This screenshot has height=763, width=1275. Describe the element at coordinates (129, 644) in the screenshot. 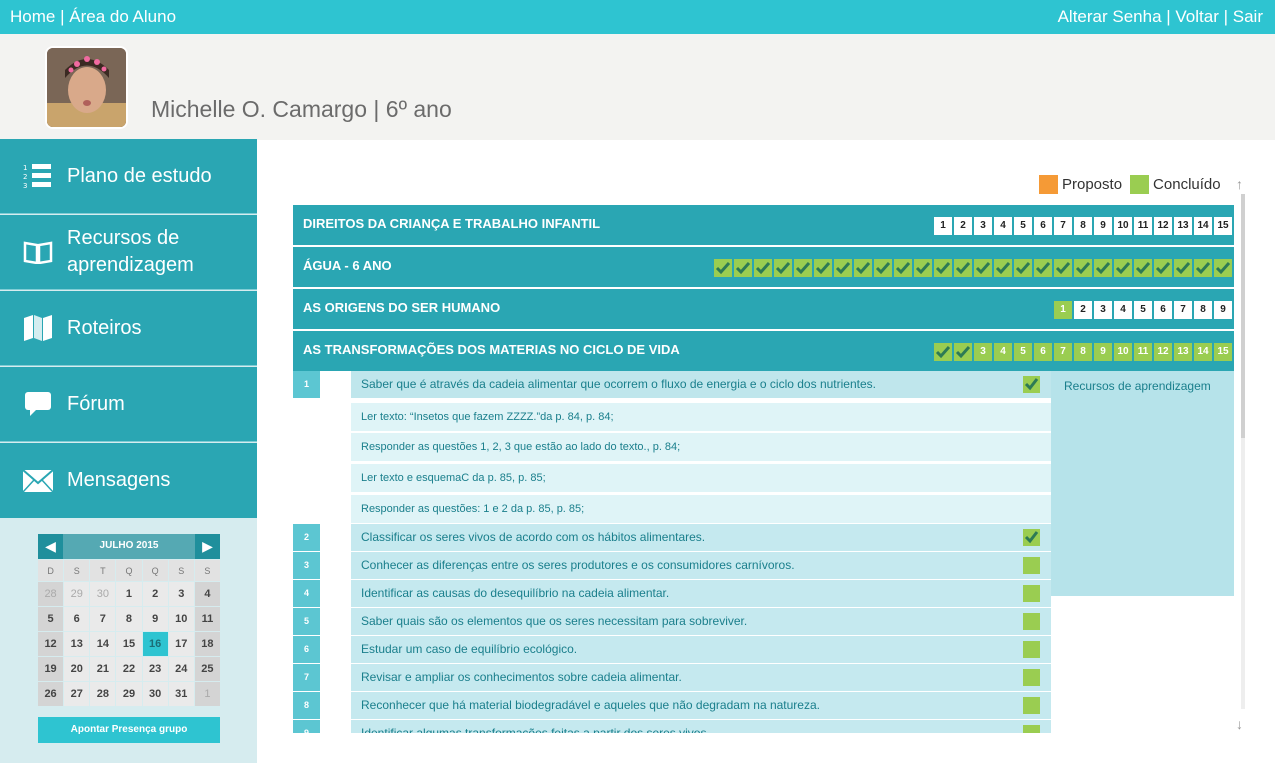

I see `calendar-day: 15` at that location.